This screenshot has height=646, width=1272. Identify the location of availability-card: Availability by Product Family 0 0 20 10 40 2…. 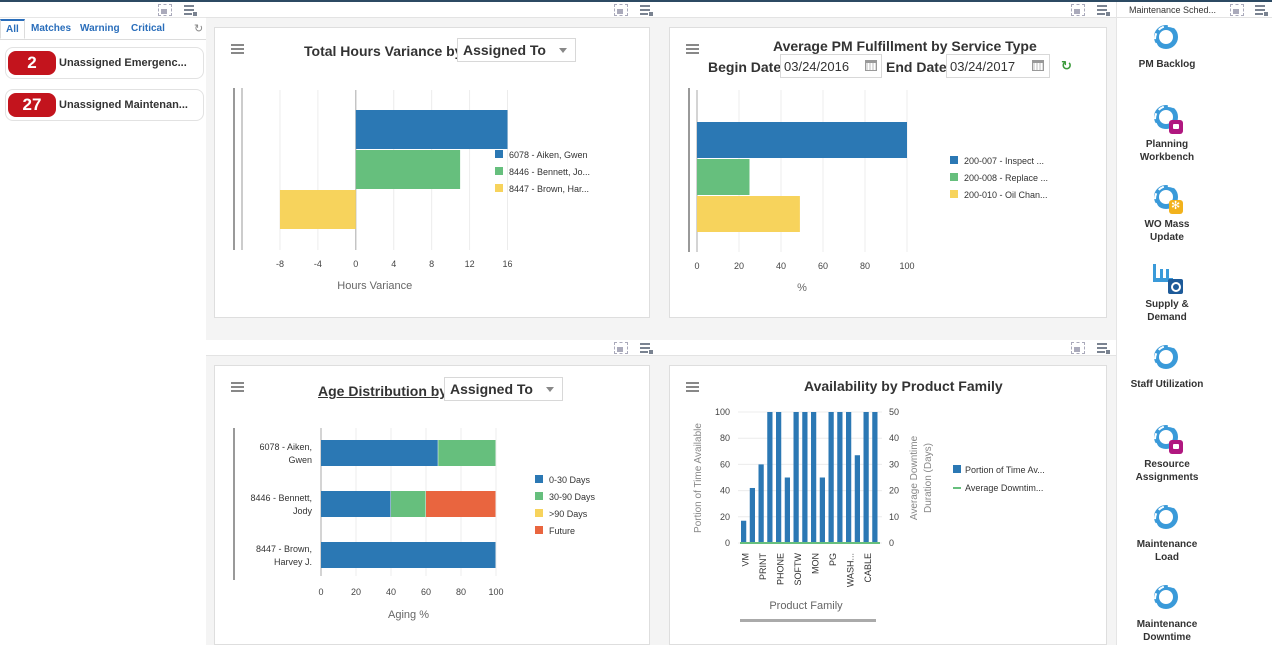
(888, 505).